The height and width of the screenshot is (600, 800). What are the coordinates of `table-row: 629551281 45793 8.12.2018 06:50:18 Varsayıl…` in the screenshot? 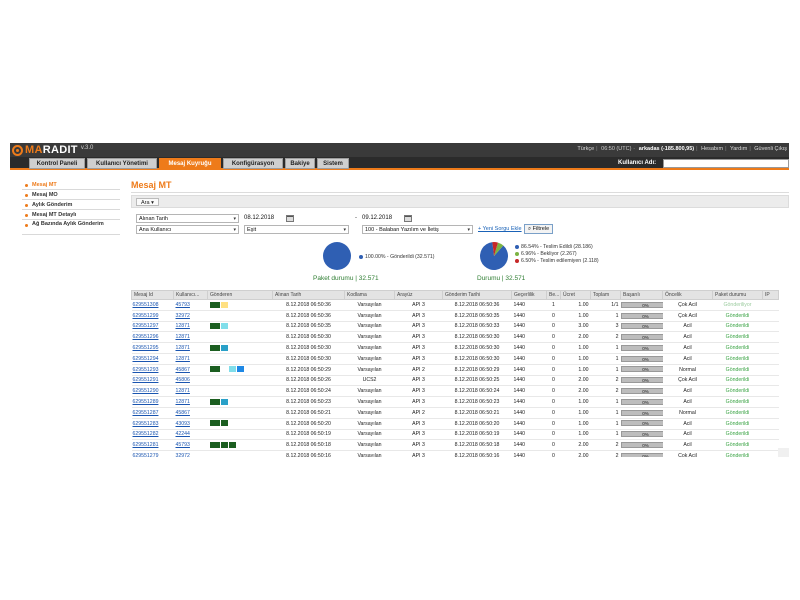 It's located at (455, 445).